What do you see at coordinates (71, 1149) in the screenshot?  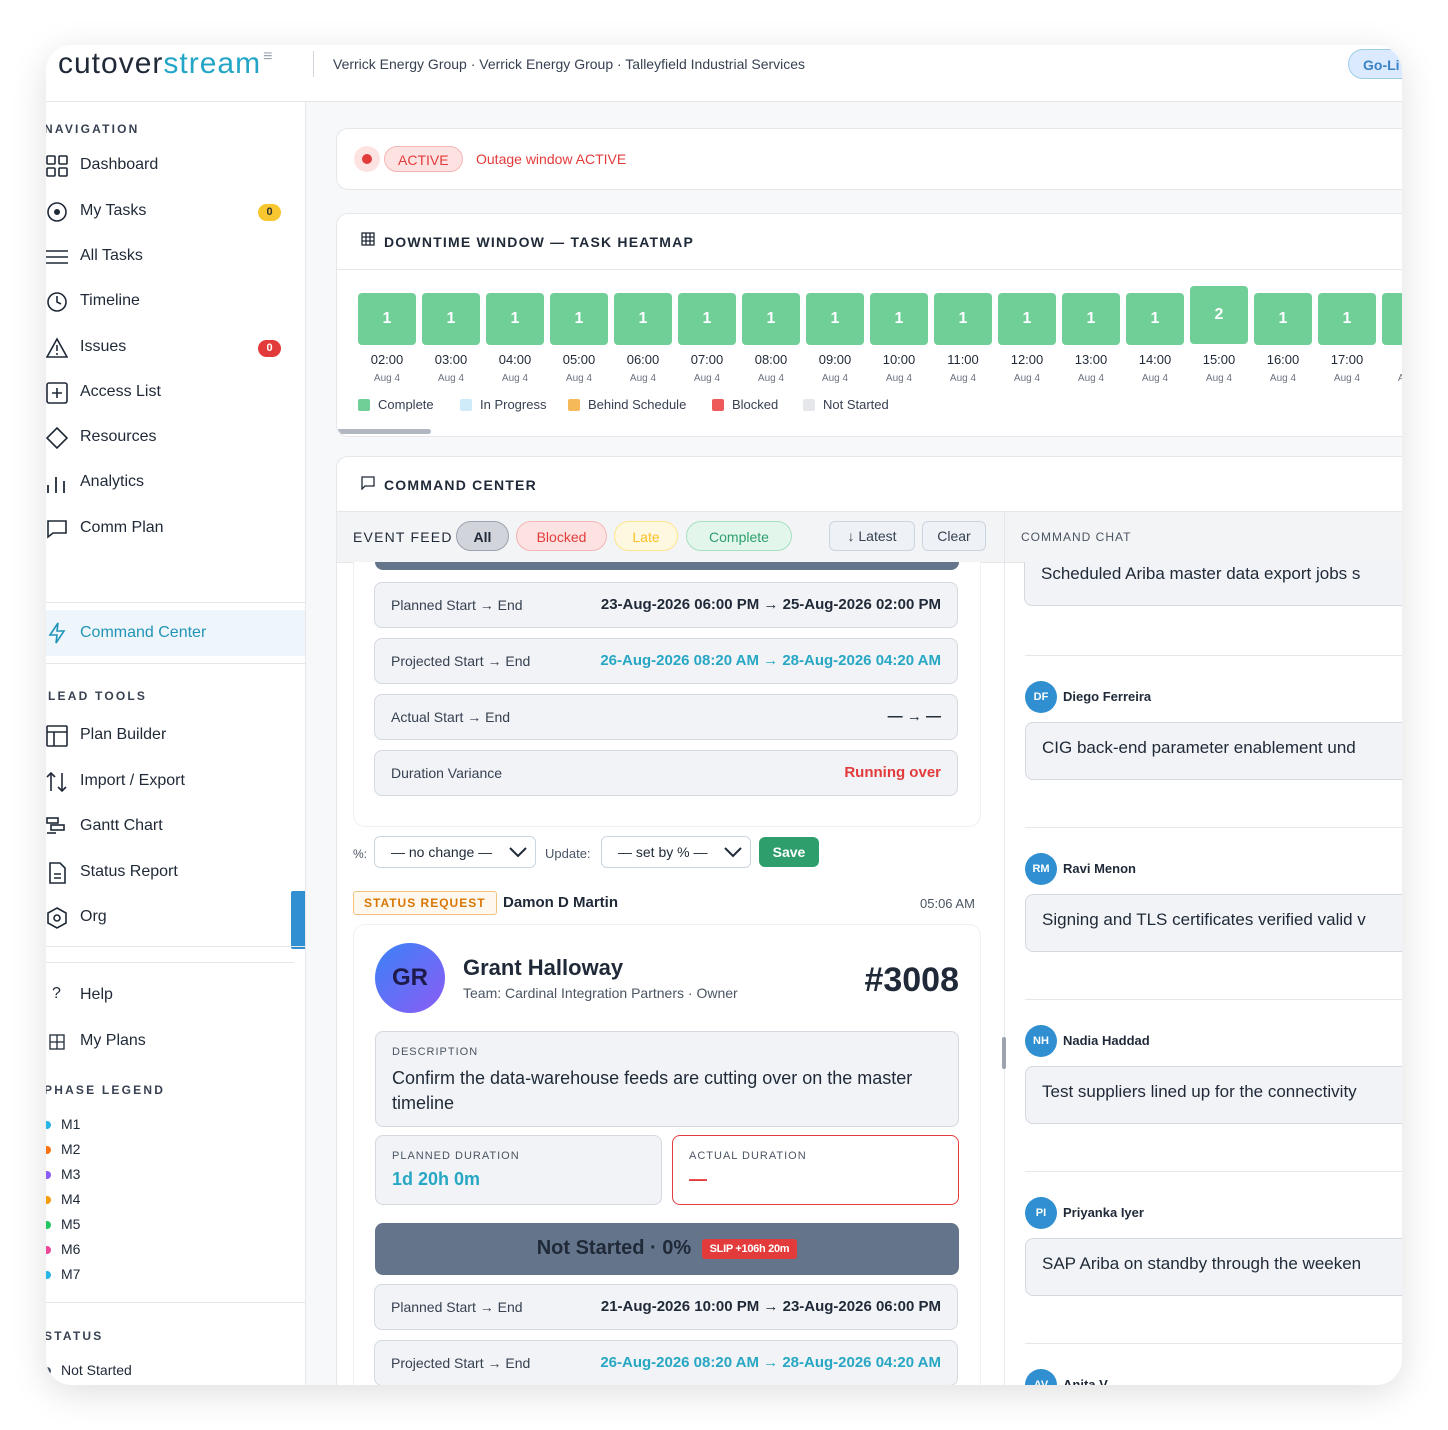 I see `phase-label: M2` at bounding box center [71, 1149].